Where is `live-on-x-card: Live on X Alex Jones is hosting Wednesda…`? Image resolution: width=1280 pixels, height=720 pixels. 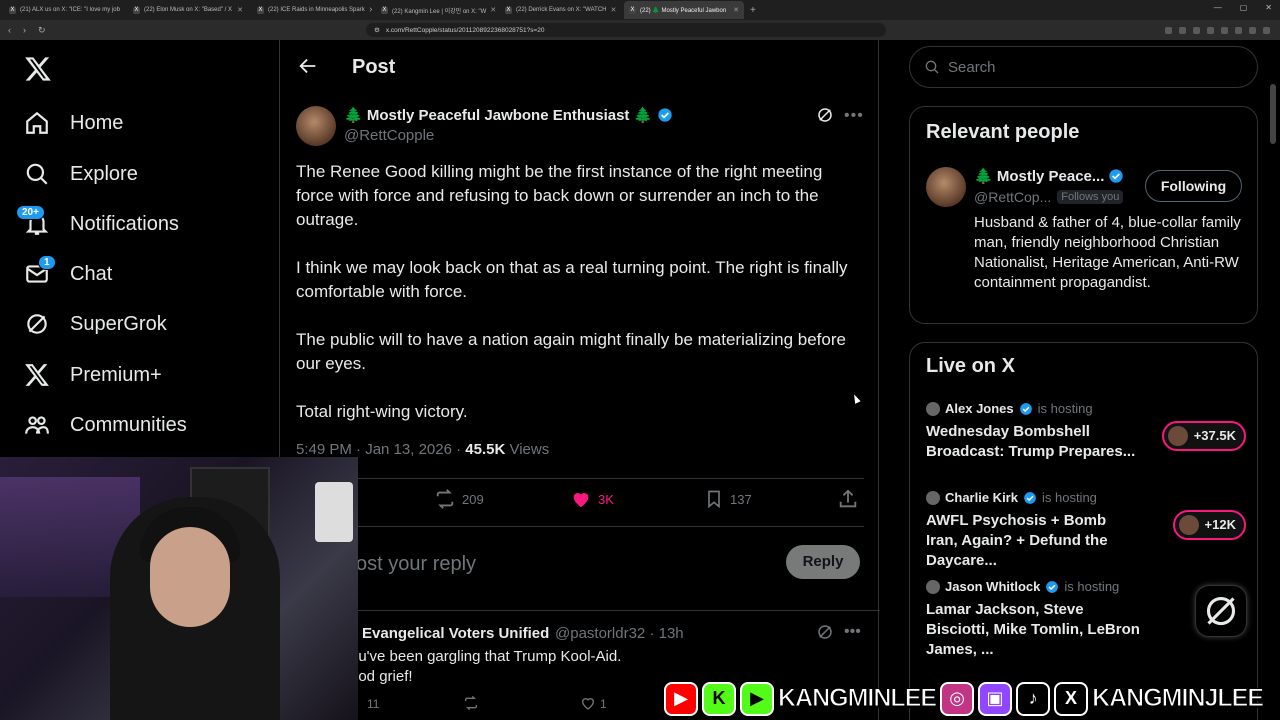
live-on-x-card: Live on X Alex Jones is hosting Wednesda… is located at coordinates (1083, 531).